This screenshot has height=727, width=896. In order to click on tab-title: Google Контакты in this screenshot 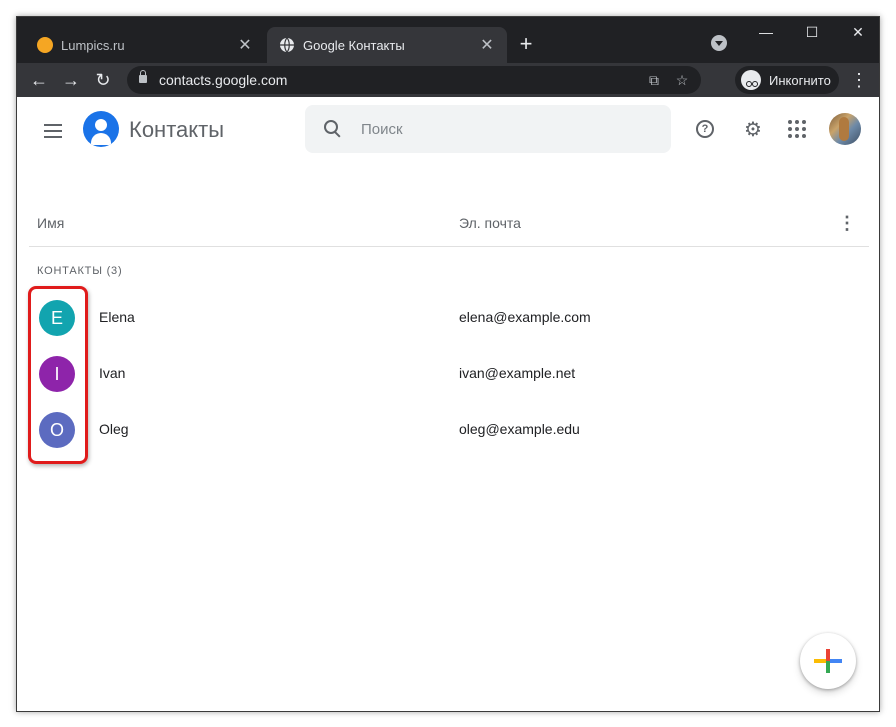, I will do `click(354, 45)`.